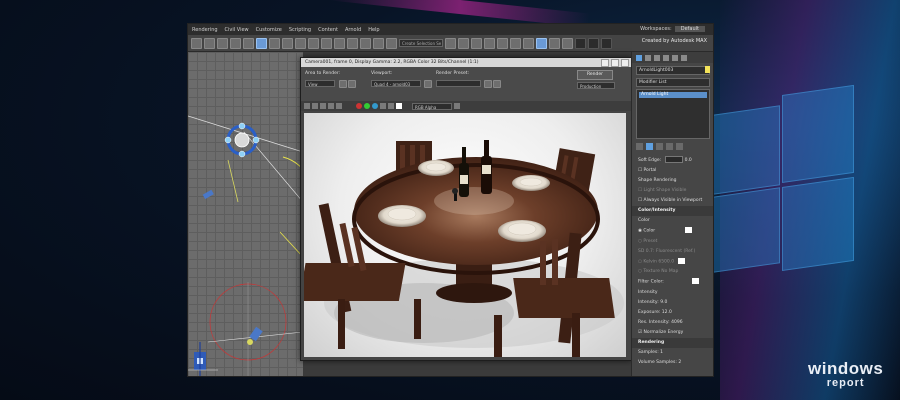 This screenshot has height=400, width=900. I want to click on window-crossing-icon, so click(300, 43).